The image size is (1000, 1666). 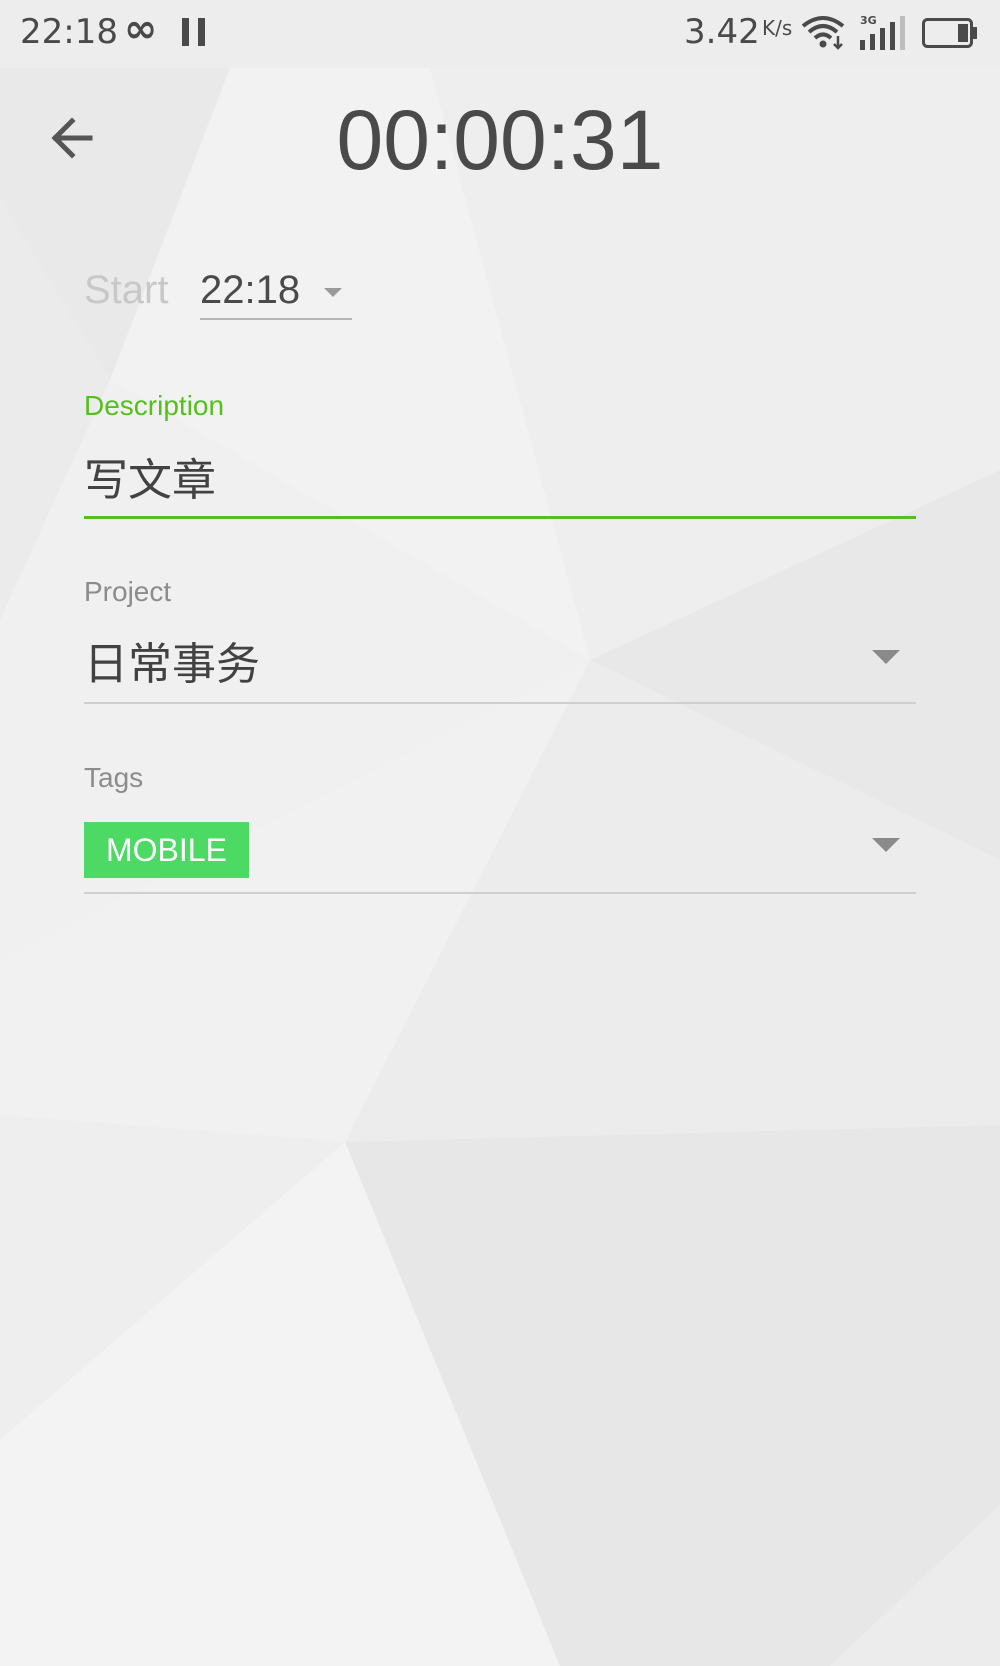 What do you see at coordinates (154, 405) in the screenshot?
I see `description-label: Description` at bounding box center [154, 405].